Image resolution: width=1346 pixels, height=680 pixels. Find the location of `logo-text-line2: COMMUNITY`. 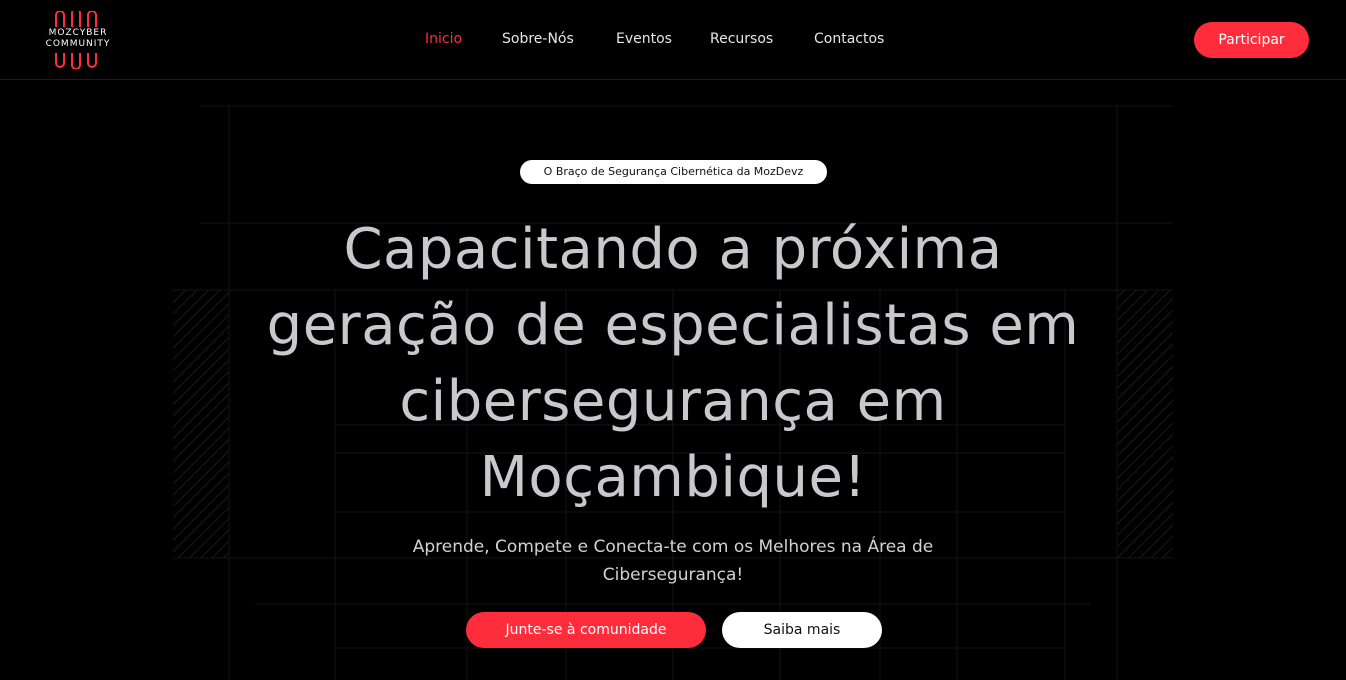

logo-text-line2: COMMUNITY is located at coordinates (78, 44).